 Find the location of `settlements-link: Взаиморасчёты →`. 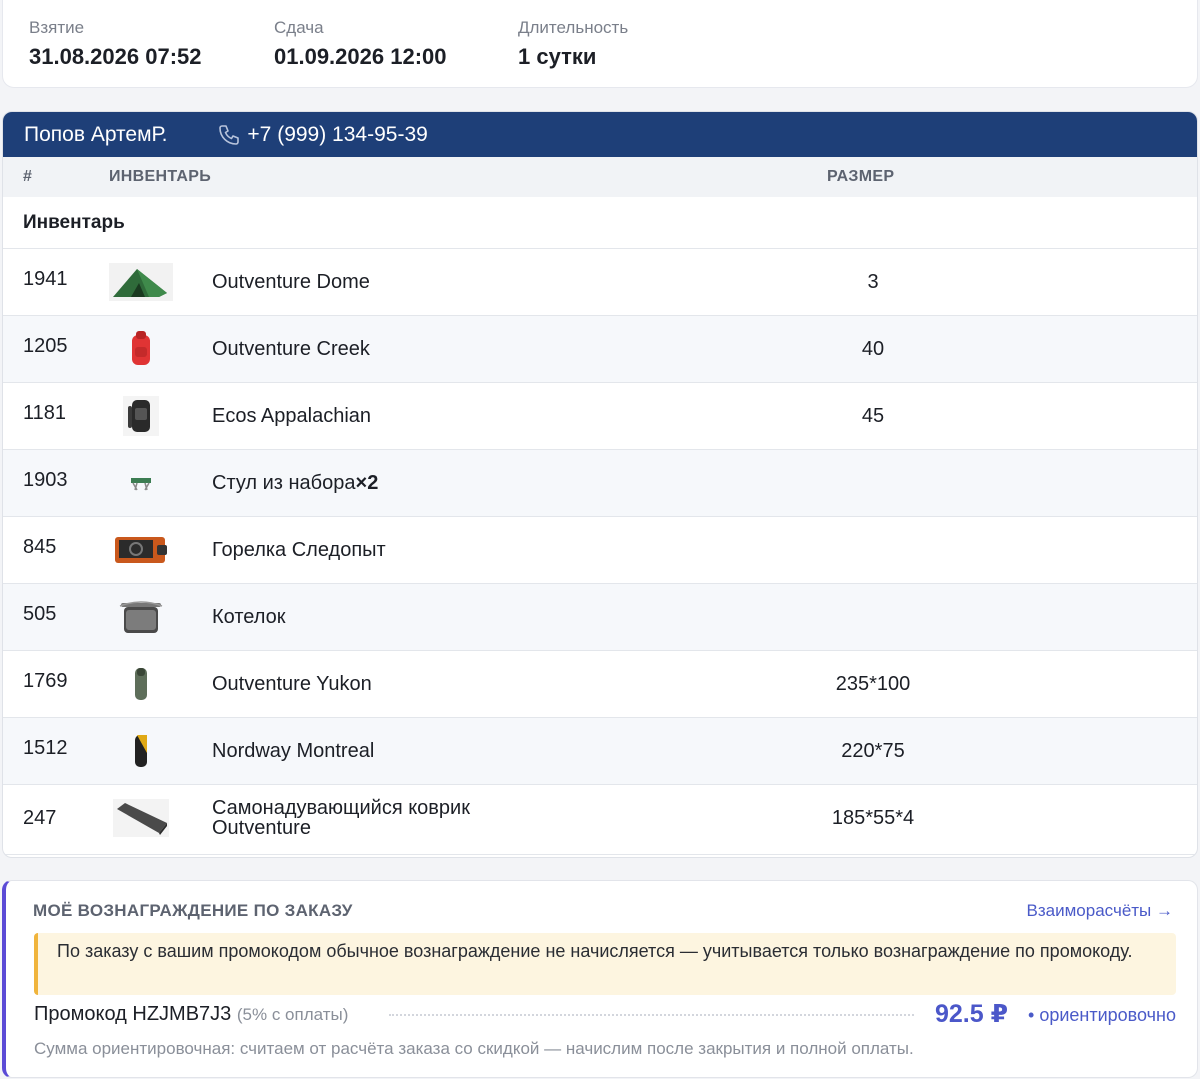

settlements-link: Взаиморасчёты → is located at coordinates (1100, 911).